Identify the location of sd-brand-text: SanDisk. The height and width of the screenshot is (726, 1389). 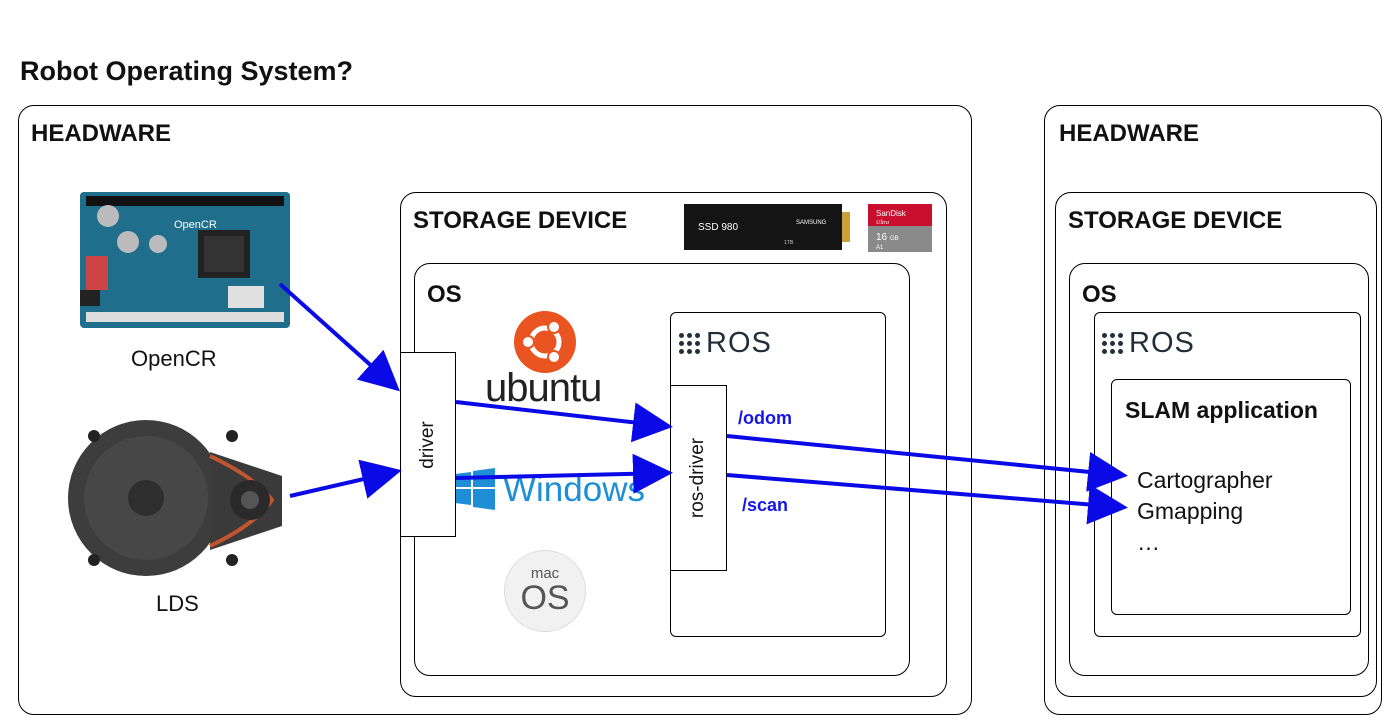
(891, 213).